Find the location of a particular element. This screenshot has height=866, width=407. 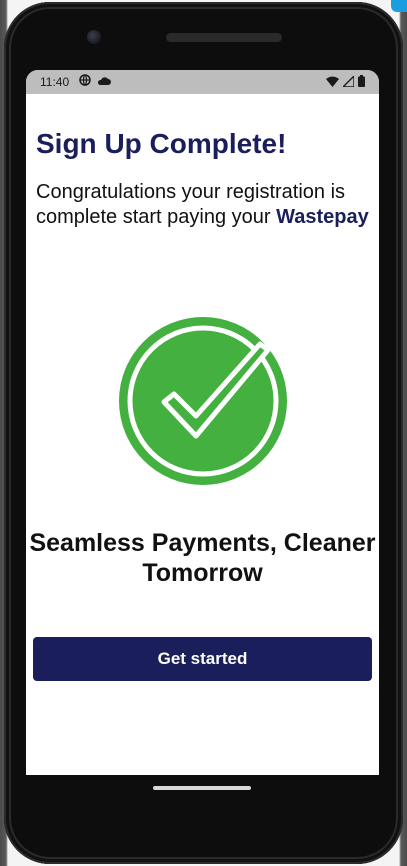

status-time: 11:40 is located at coordinates (55, 82).